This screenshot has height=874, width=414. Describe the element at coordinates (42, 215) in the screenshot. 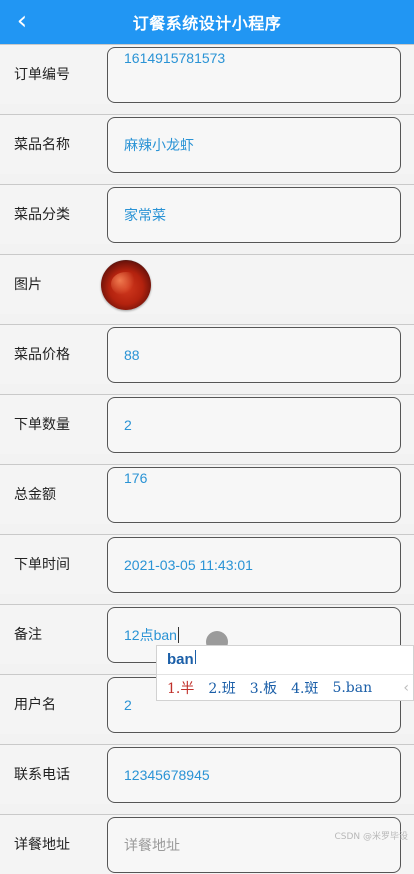

I see `field-label: 菜品分类` at that location.